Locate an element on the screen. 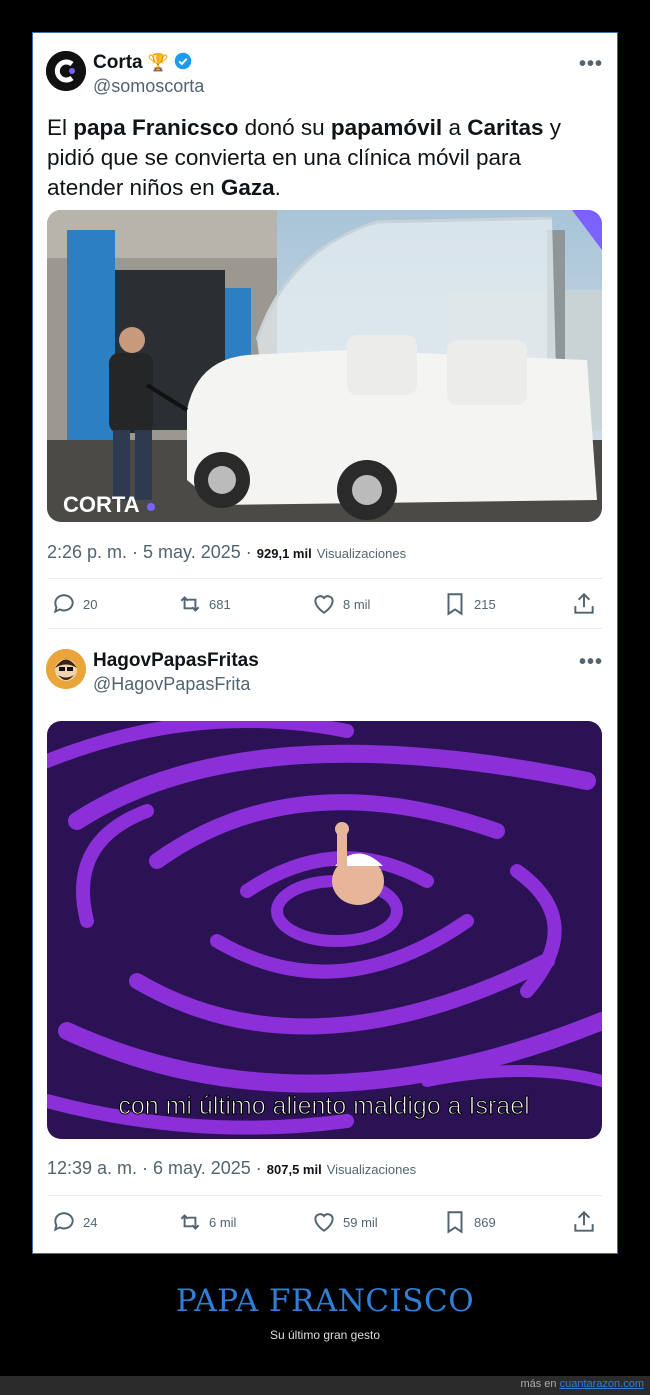  reply-count: 24 is located at coordinates (90, 1222).